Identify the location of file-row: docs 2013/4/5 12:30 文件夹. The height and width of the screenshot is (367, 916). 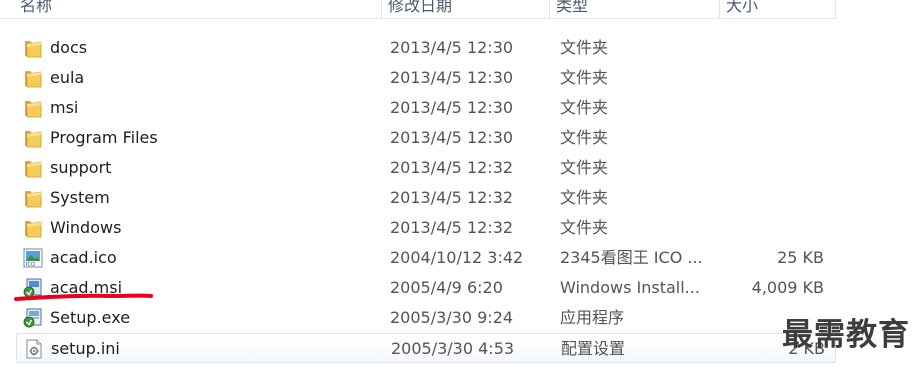
(426, 48).